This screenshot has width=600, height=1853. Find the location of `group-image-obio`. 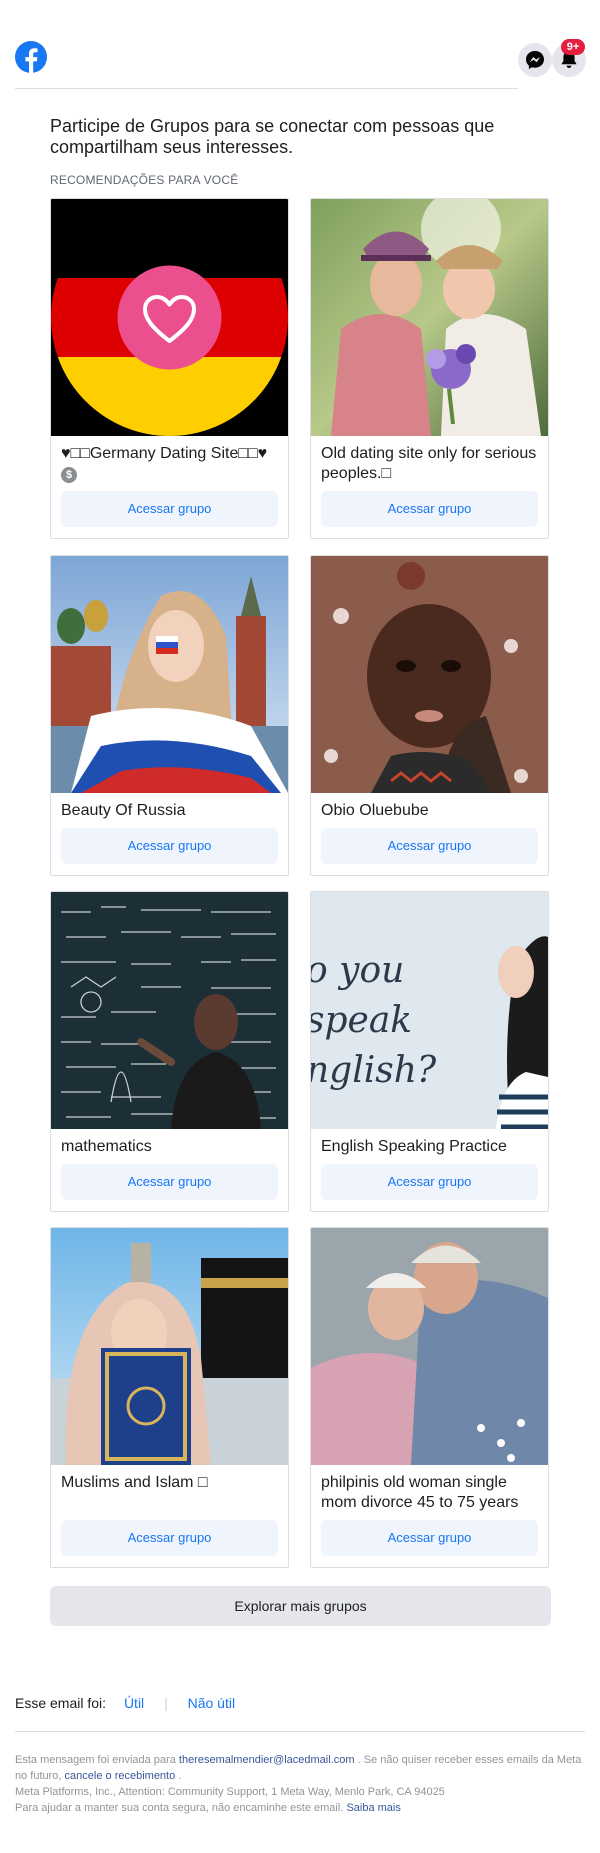

group-image-obio is located at coordinates (429, 674).